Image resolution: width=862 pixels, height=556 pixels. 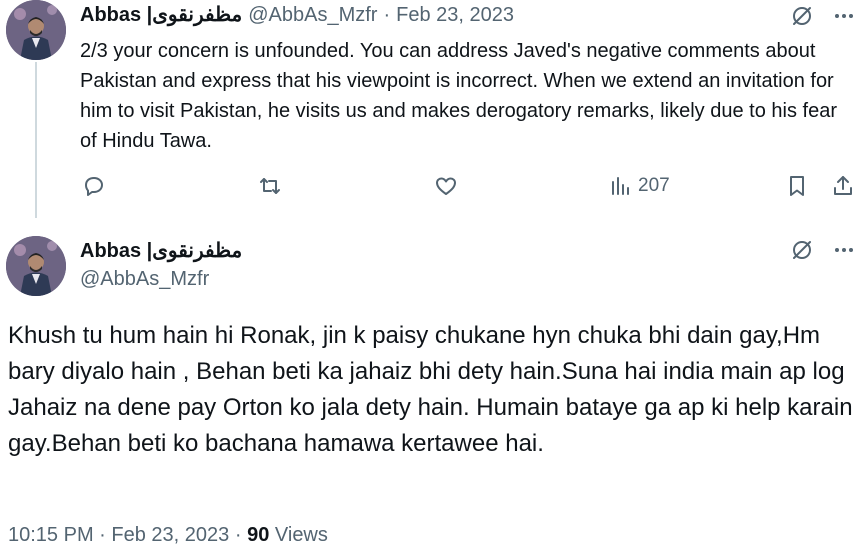 I want to click on view-count: 207, so click(x=654, y=185).